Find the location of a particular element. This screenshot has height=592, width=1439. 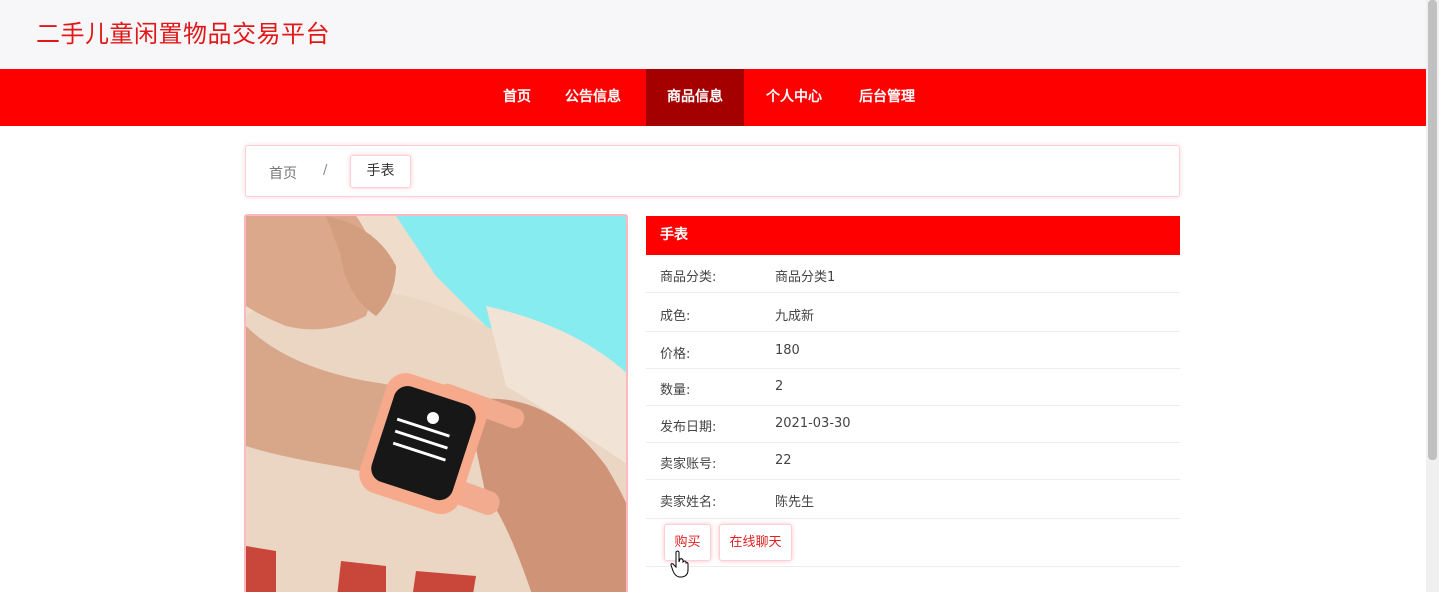

detail-value: 2 is located at coordinates (779, 386).